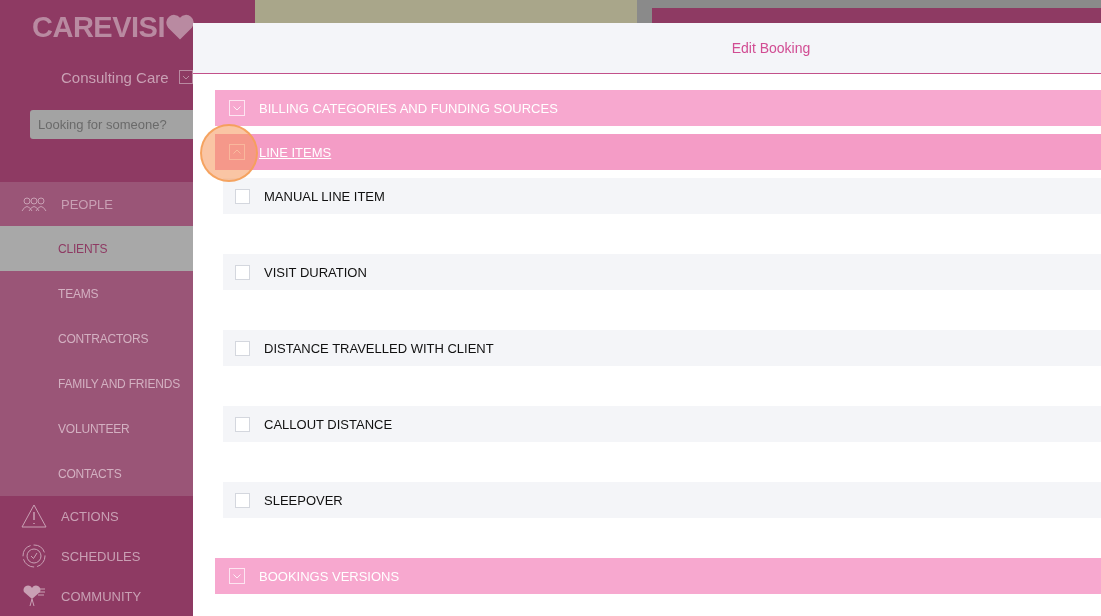 The height and width of the screenshot is (616, 1101). Describe the element at coordinates (658, 108) in the screenshot. I see `section-header: BILLING CATEGORIES AND FUNDING SOURCES` at that location.